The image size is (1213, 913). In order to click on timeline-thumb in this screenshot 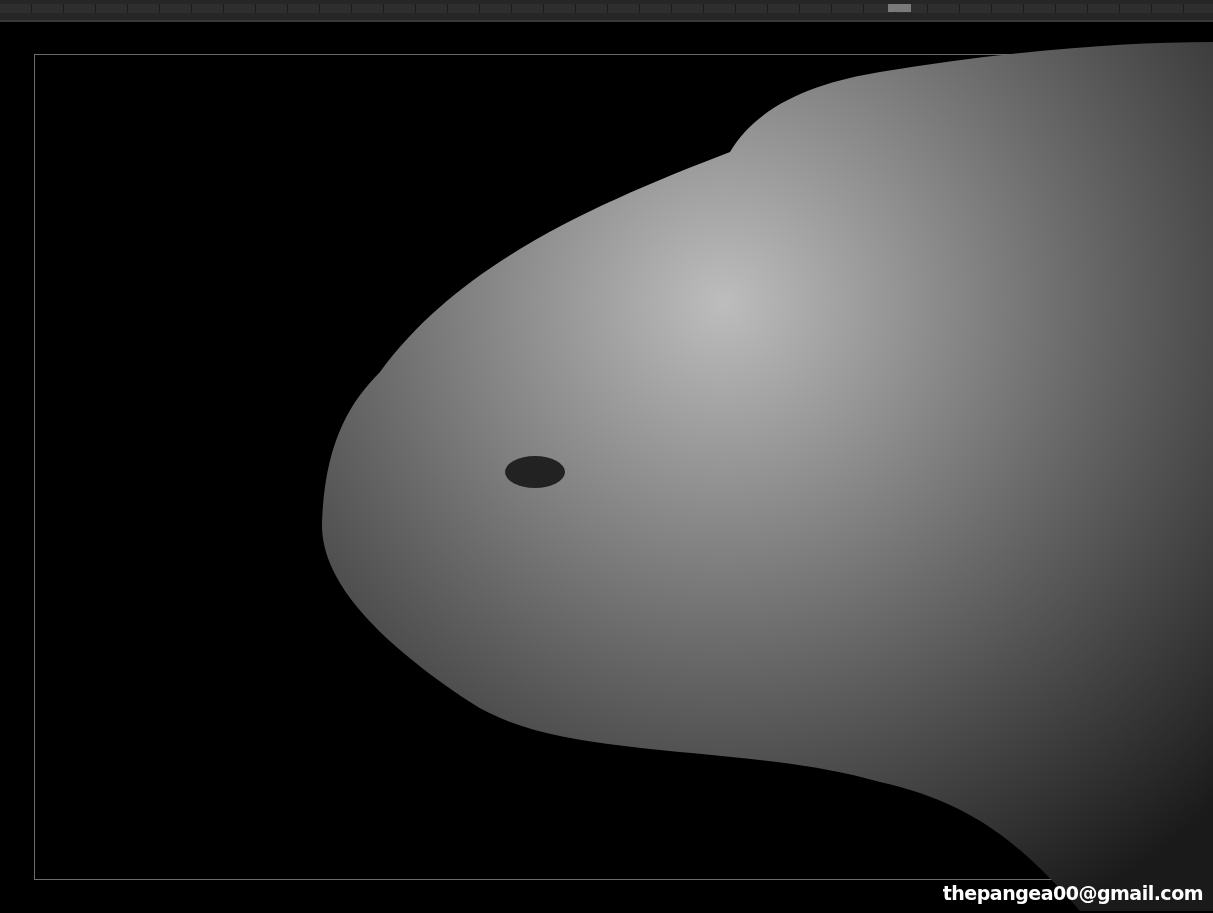, I will do `click(899, 8)`.